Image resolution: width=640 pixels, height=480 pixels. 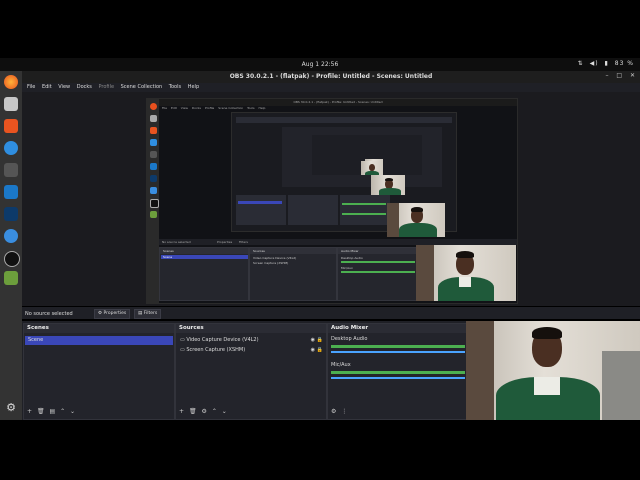 I want to click on nested-menu-edit: Edit, so click(x=174, y=108).